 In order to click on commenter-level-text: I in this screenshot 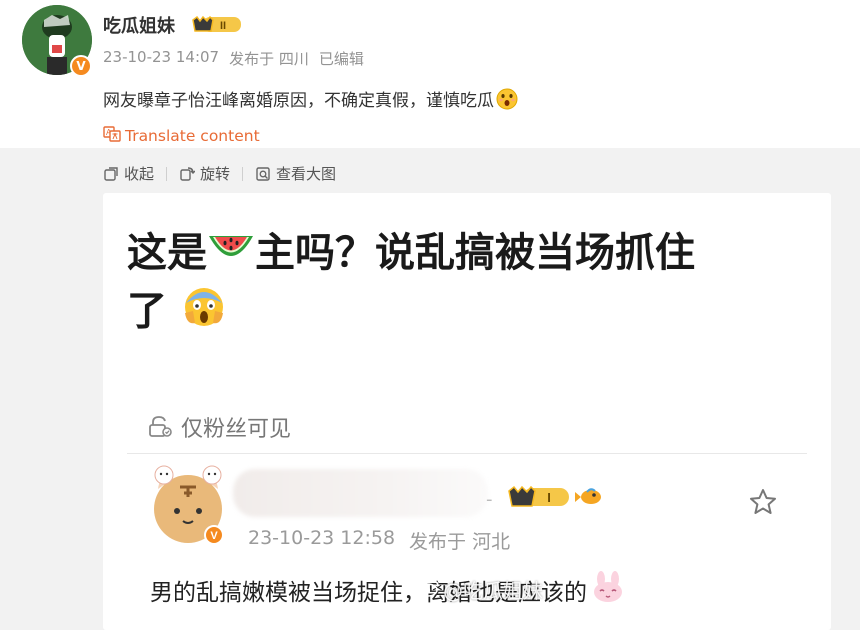, I will do `click(549, 497)`.